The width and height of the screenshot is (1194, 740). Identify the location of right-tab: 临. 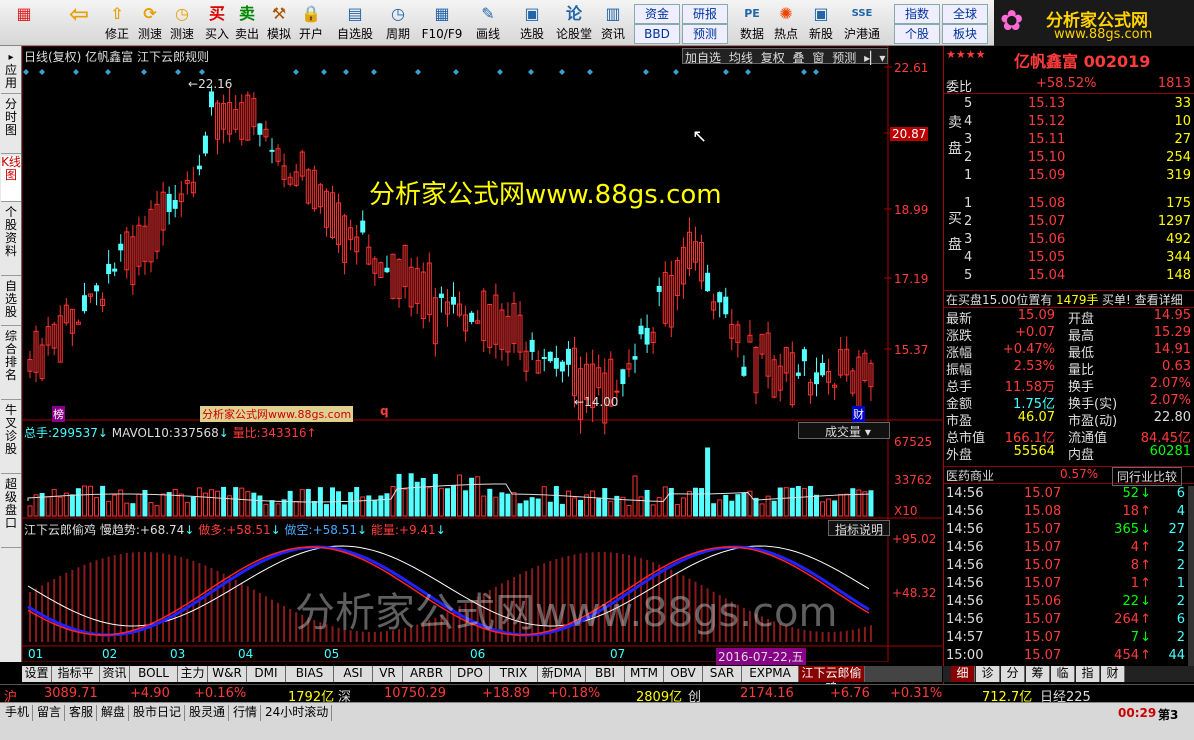
(1063, 674).